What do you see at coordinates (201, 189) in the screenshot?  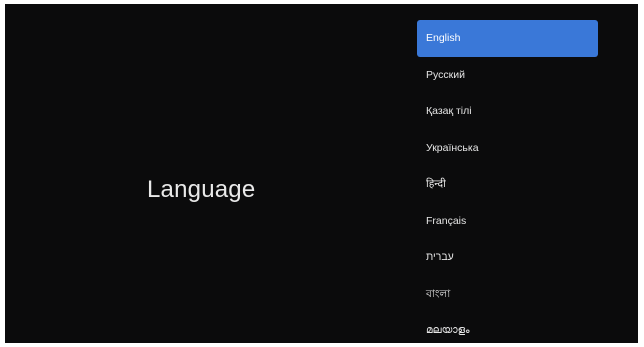 I see `page-title: Language` at bounding box center [201, 189].